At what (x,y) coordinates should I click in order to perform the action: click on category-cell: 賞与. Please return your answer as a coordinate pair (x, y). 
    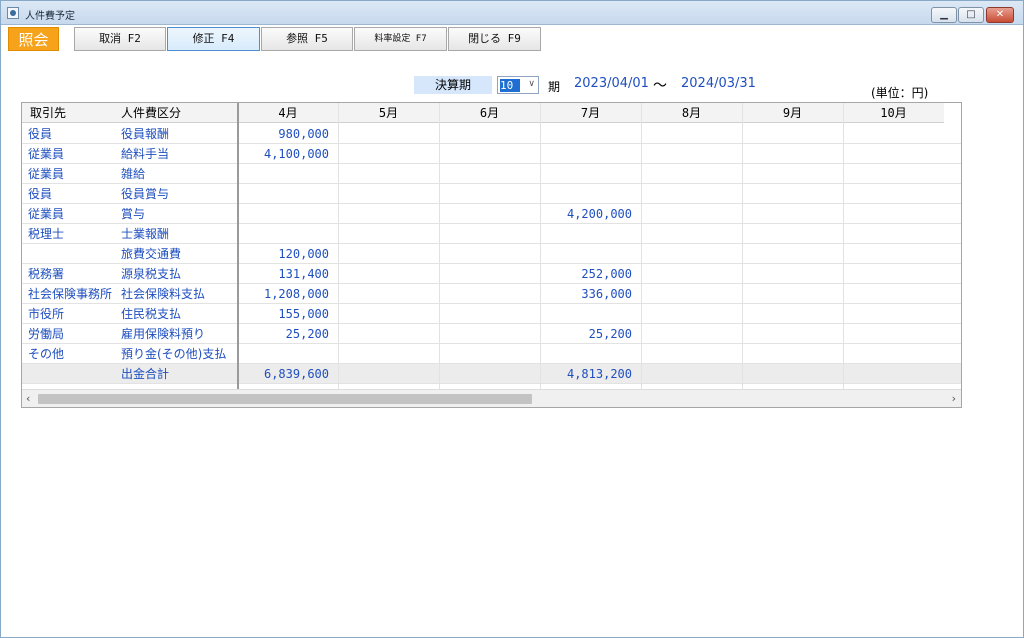
    Looking at the image, I should click on (176, 214).